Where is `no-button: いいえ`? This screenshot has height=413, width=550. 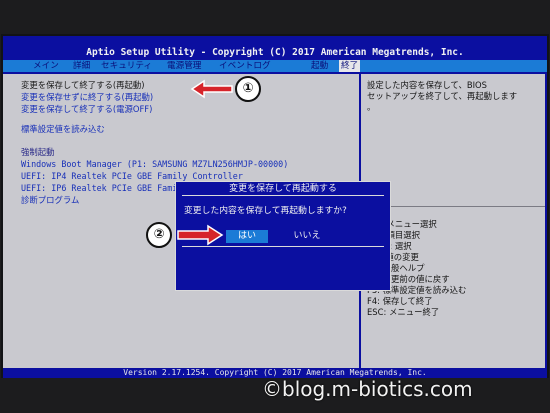 no-button: いいえ is located at coordinates (307, 236).